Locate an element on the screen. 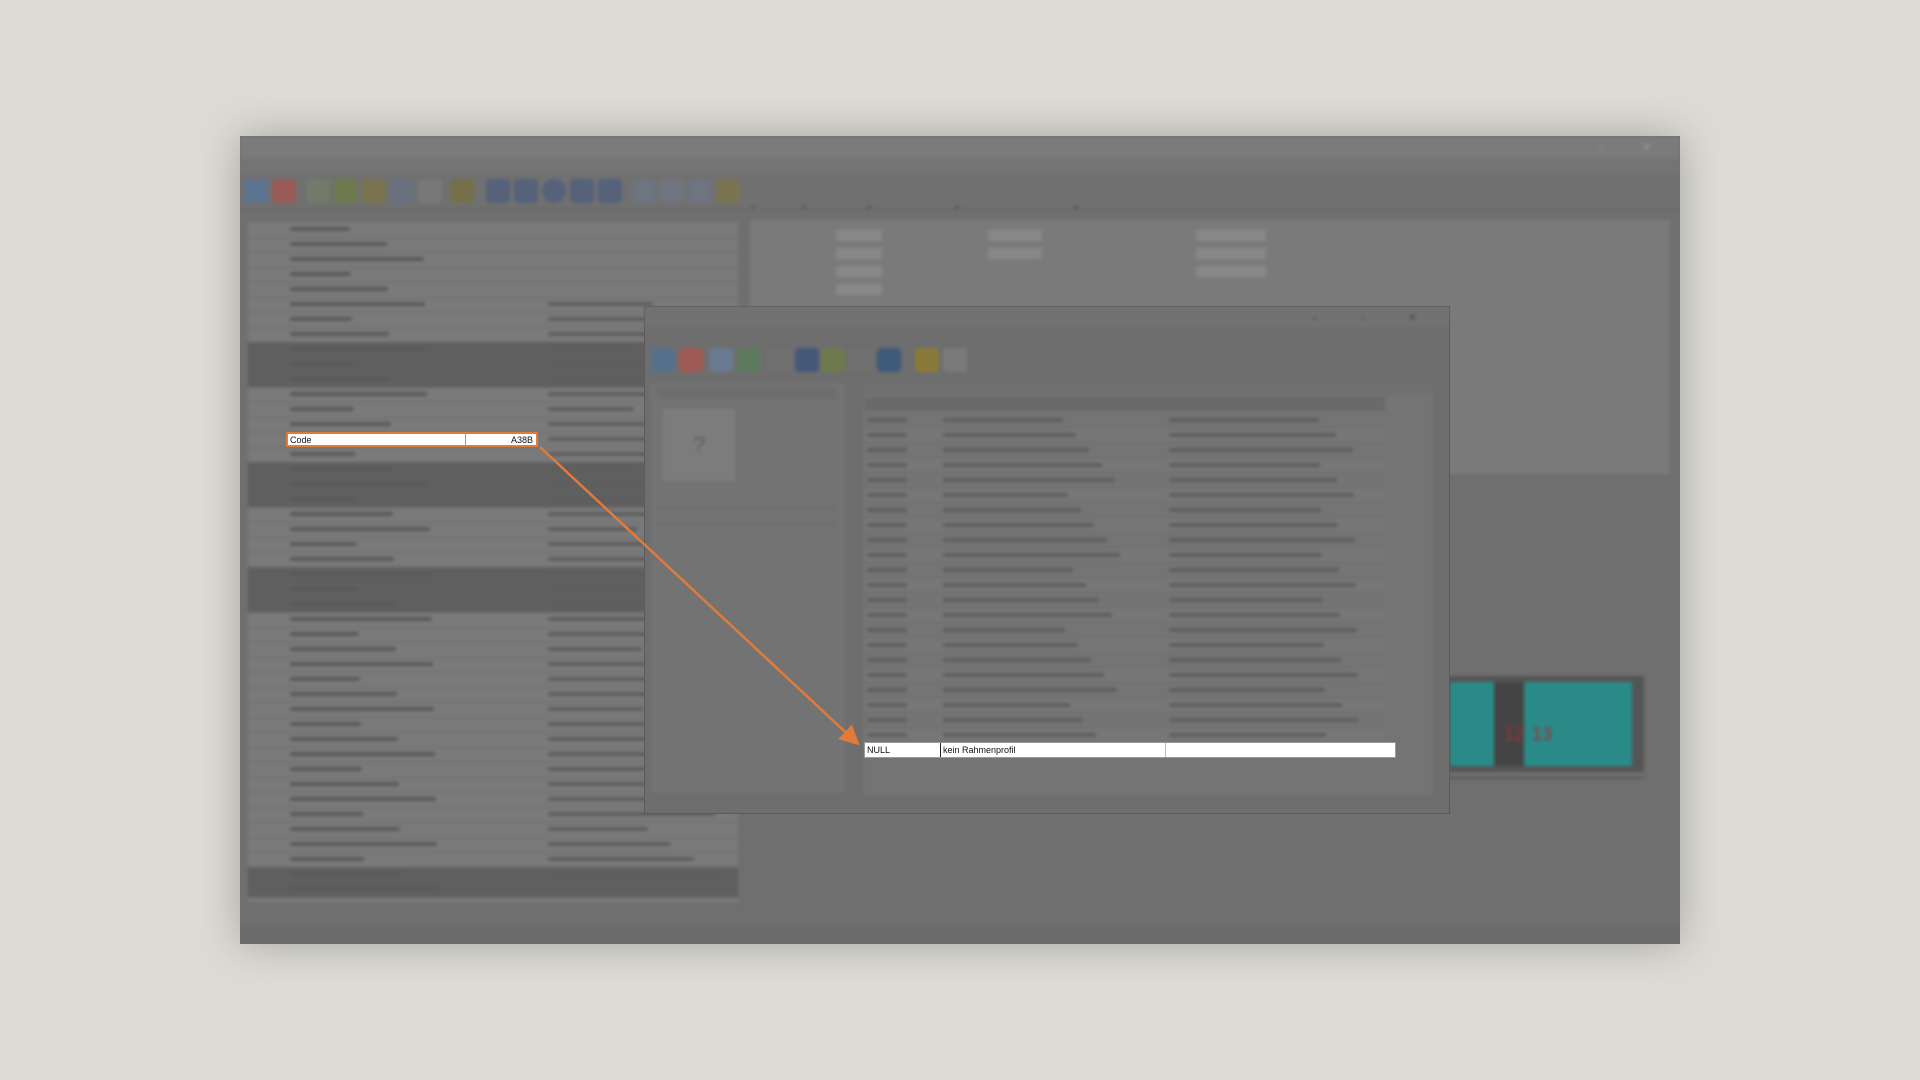 This screenshot has width=1920, height=1080. sort-row is located at coordinates (747, 518).